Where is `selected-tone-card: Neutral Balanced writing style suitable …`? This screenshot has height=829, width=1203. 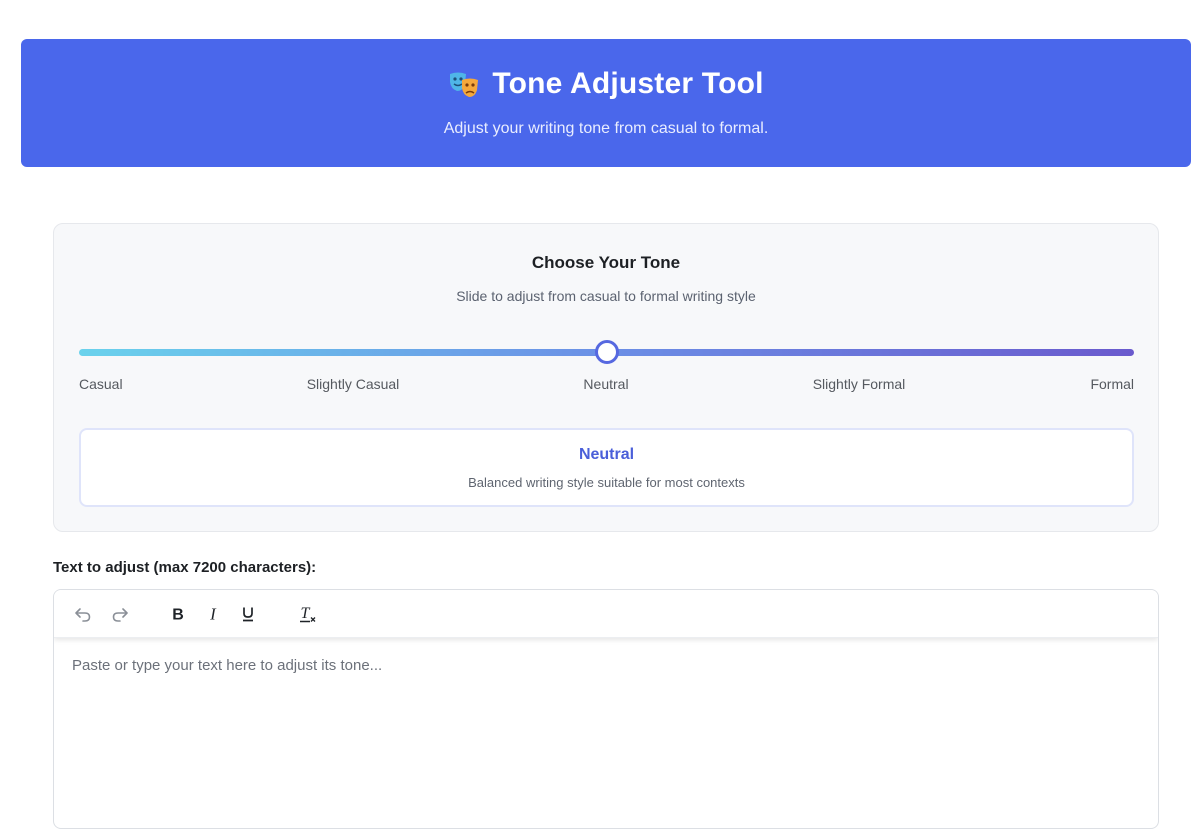
selected-tone-card: Neutral Balanced writing style suitable … is located at coordinates (606, 467).